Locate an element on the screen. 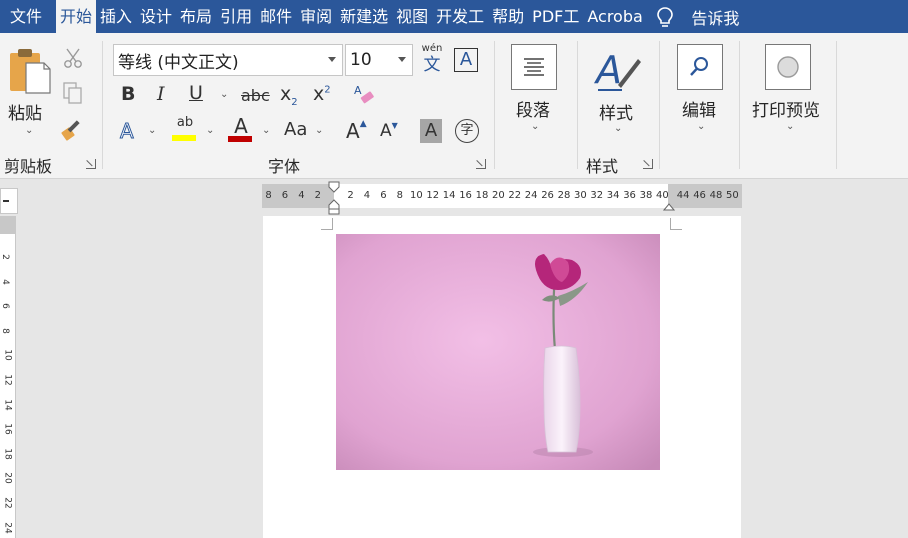 The height and width of the screenshot is (538, 908). print-preview-dropdown-chevron-icon: ⌄ is located at coordinates (790, 126).